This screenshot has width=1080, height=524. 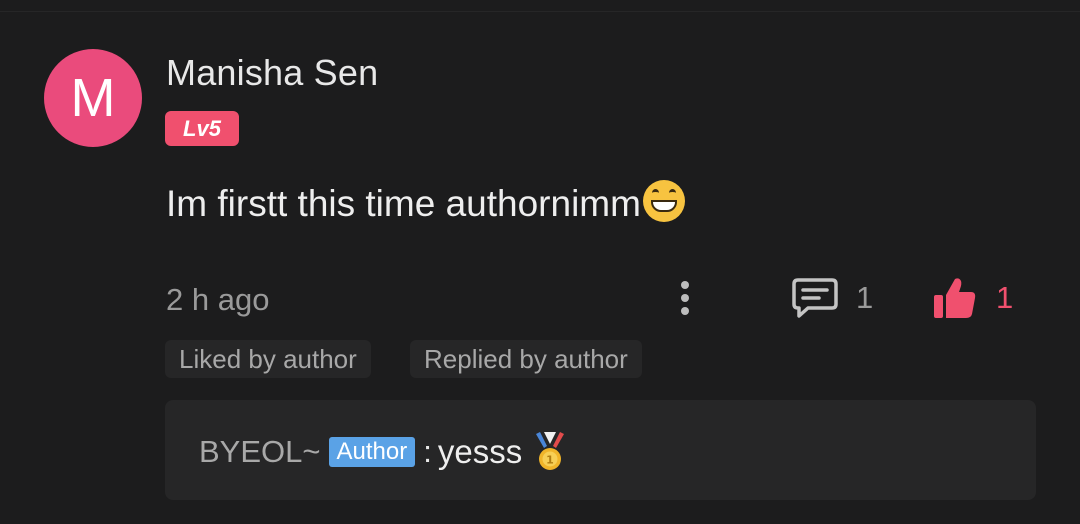 I want to click on avatar-letter: M, so click(x=93, y=98).